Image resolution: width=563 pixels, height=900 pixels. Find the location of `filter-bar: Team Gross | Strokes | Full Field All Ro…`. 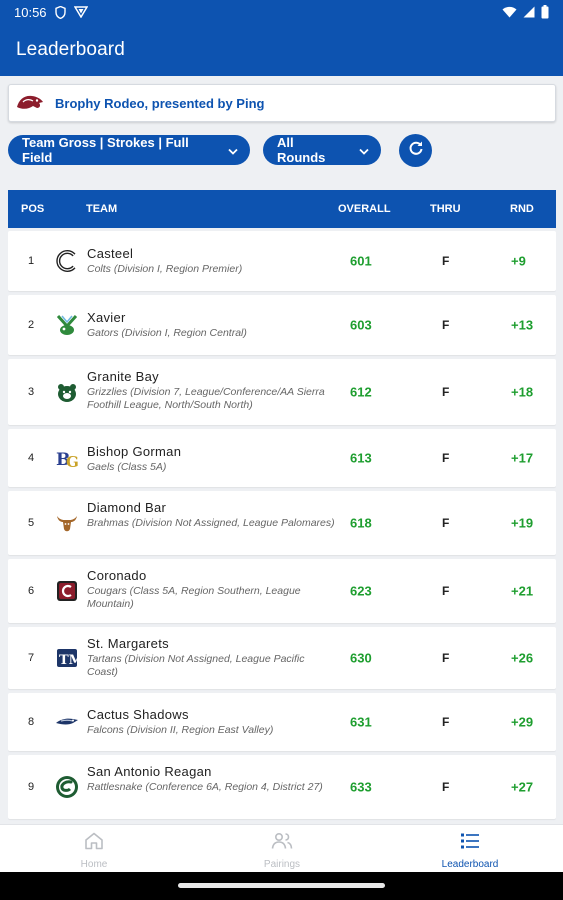

filter-bar: Team Gross | Strokes | Full Field All Ro… is located at coordinates (220, 150).